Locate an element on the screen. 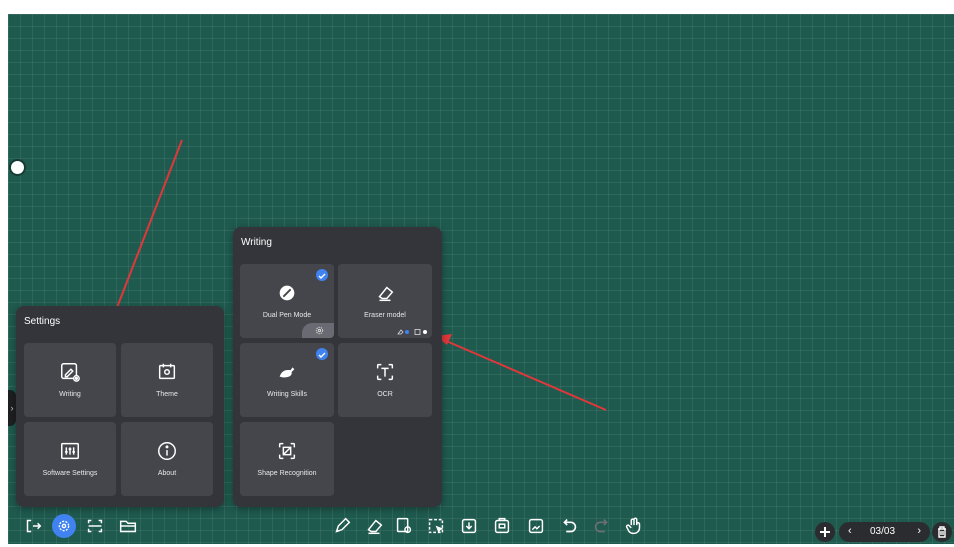 The image size is (954, 547). shape-recognition-icon is located at coordinates (287, 451).